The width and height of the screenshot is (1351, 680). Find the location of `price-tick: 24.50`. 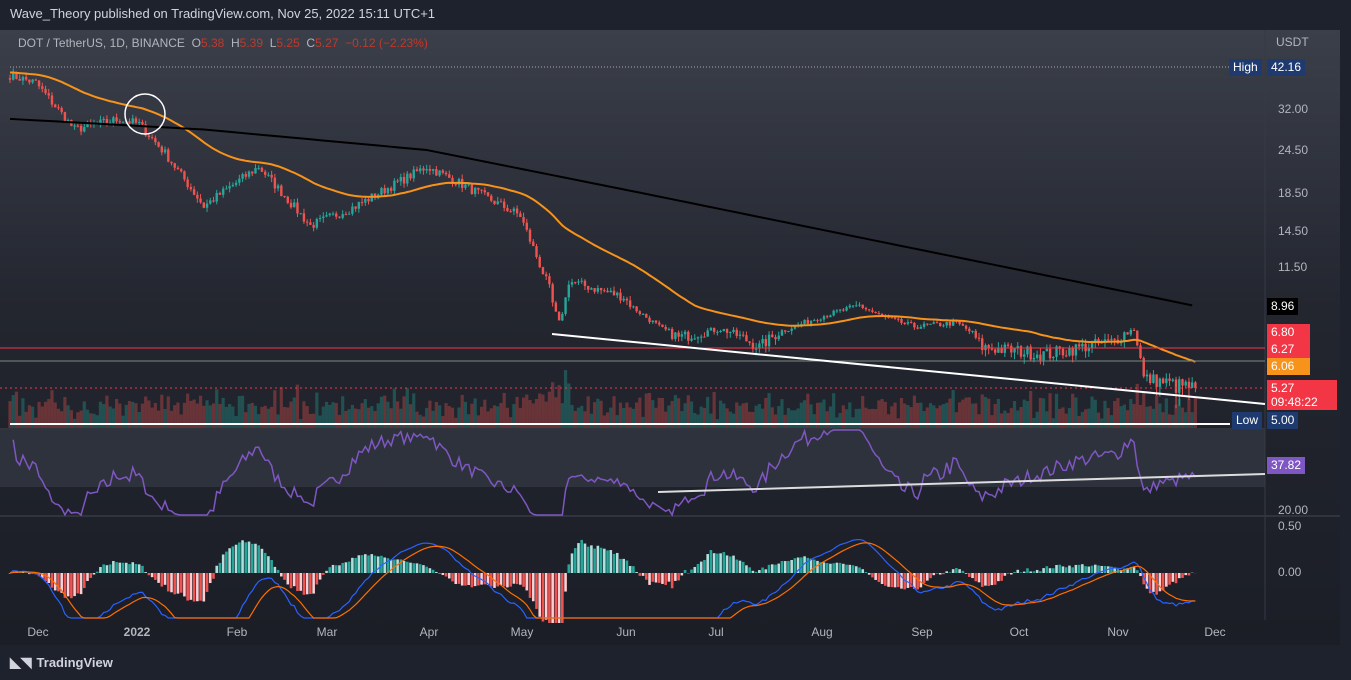

price-tick: 24.50 is located at coordinates (1293, 150).